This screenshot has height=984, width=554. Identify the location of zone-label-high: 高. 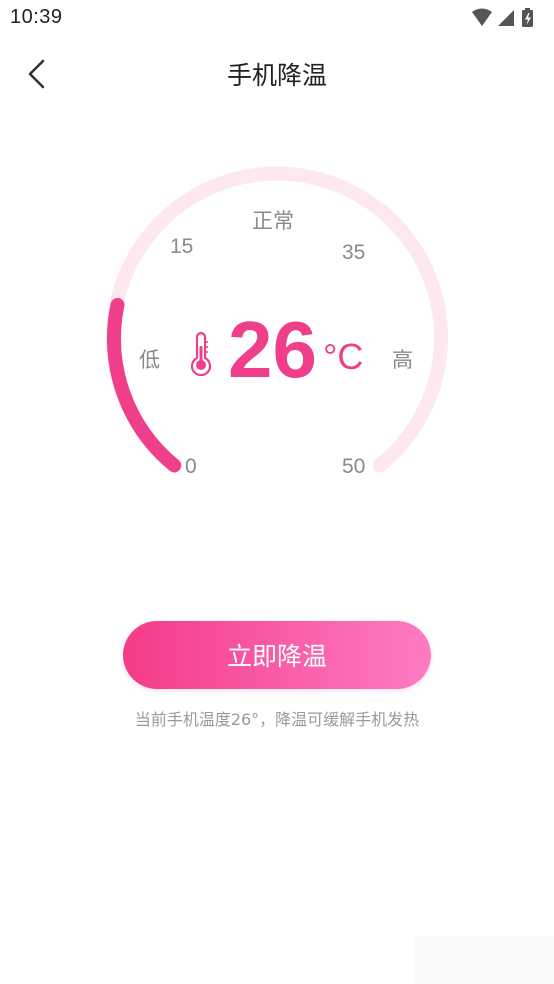
(402, 360).